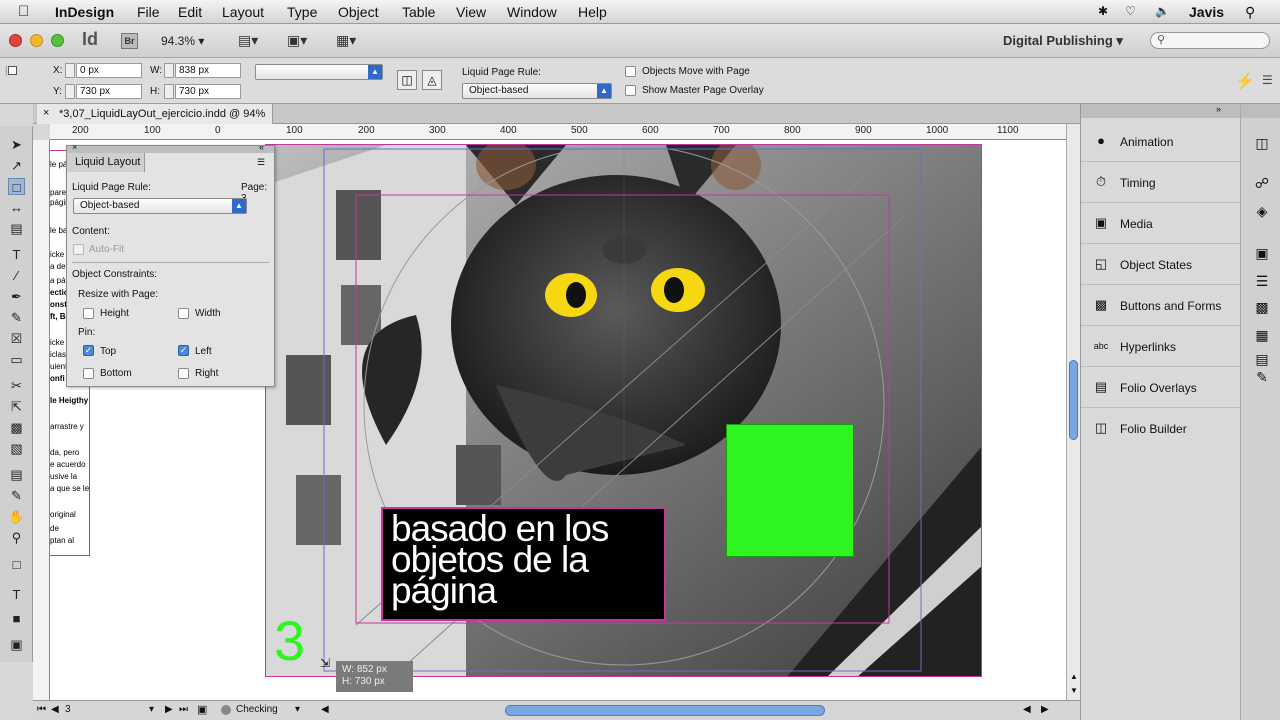  What do you see at coordinates (41, 709) in the screenshot?
I see `first-page-icon: ⏮` at bounding box center [41, 709].